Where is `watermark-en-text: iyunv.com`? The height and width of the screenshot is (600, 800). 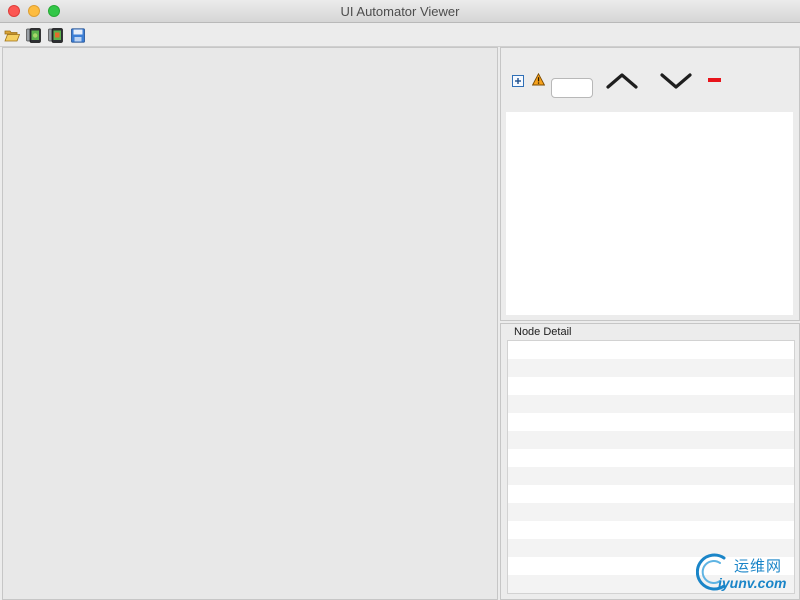
watermark-en-text: iyunv.com is located at coordinates (752, 583).